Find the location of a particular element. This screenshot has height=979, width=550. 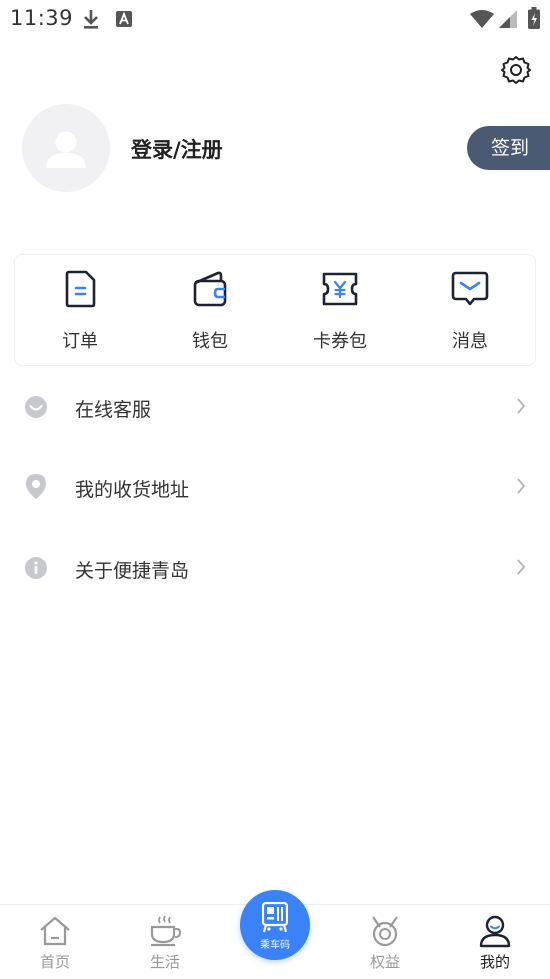

tab-mine: 我的 is located at coordinates (495, 942).